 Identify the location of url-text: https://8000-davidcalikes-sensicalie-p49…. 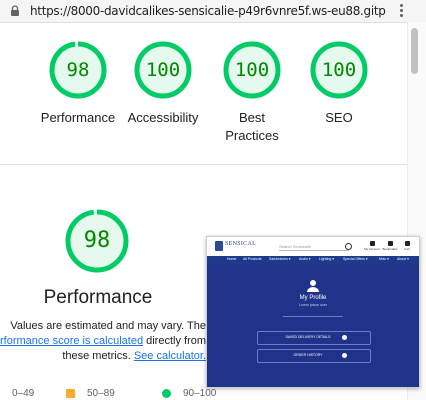
(208, 11).